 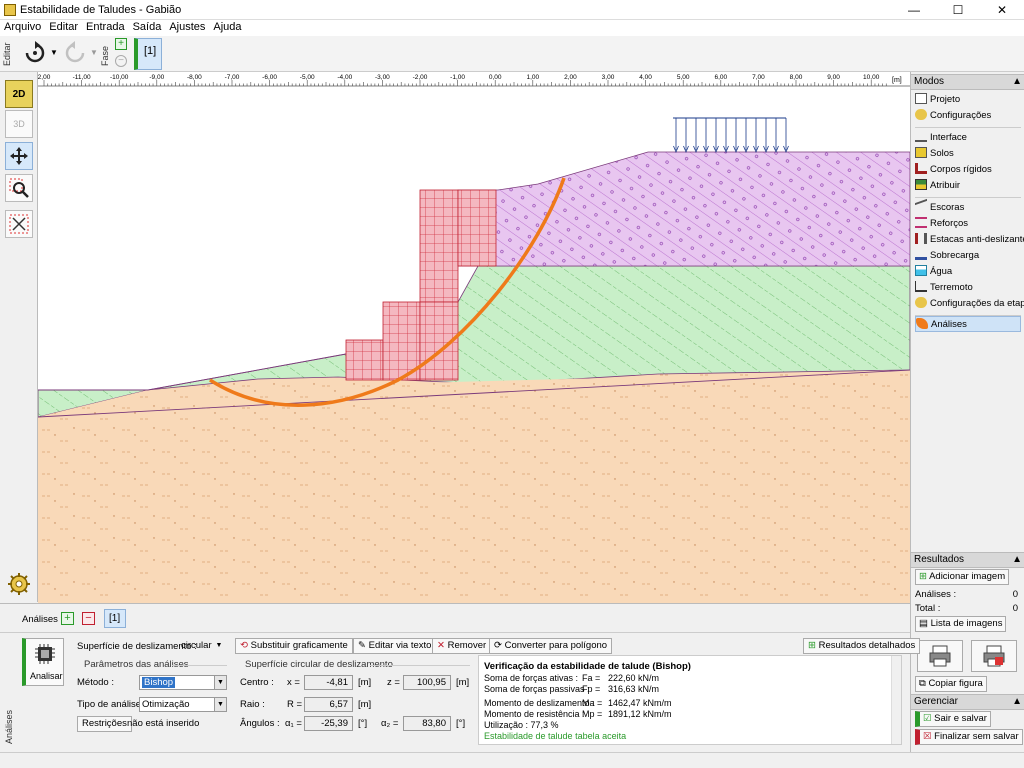 What do you see at coordinates (921, 286) in the screenshot?
I see `earthquake-icon` at bounding box center [921, 286].